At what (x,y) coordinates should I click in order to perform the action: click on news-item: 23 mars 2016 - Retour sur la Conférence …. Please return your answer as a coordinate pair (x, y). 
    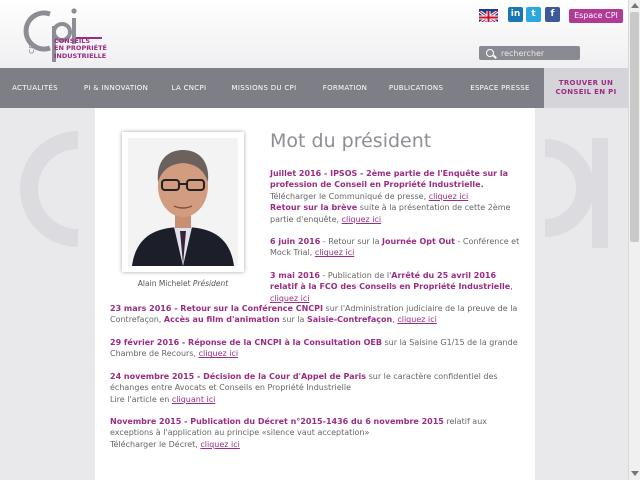
    Looking at the image, I should click on (314, 314).